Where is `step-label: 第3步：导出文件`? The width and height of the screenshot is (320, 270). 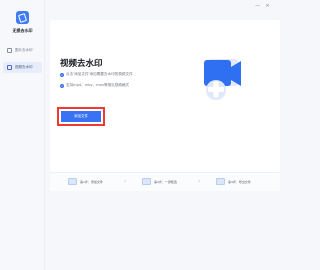
step-label: 第3步：导出文件 is located at coordinates (239, 181).